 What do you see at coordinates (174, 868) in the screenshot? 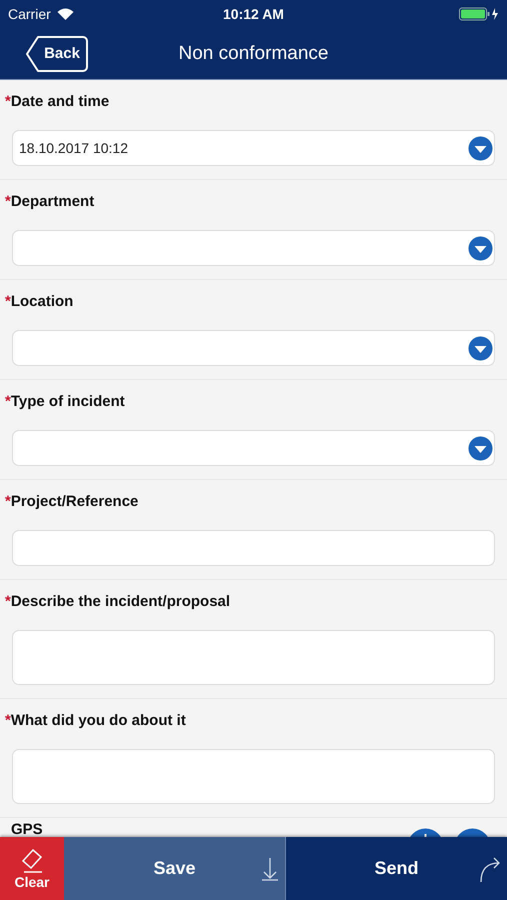
I see `save-button: Save` at bounding box center [174, 868].